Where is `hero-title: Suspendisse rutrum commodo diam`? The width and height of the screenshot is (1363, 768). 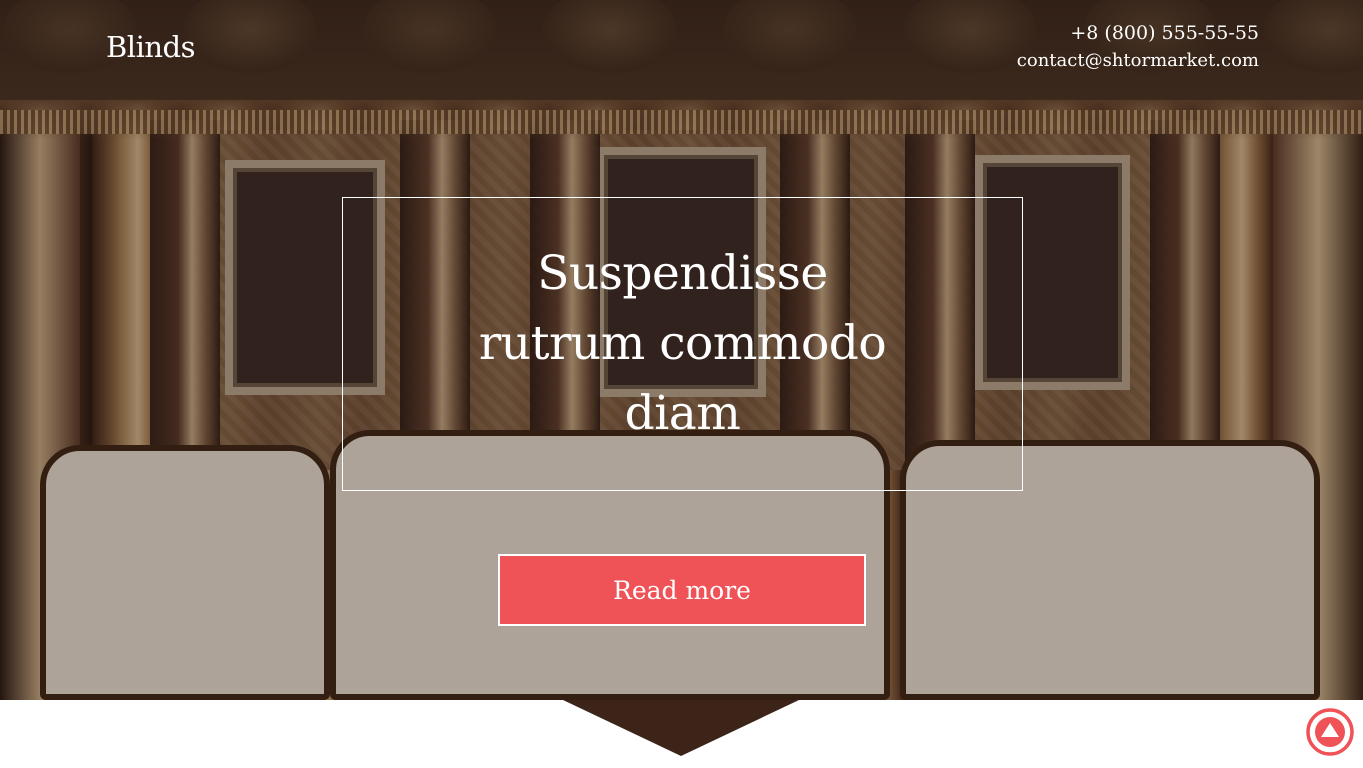 hero-title: Suspendisse rutrum commodo diam is located at coordinates (682, 343).